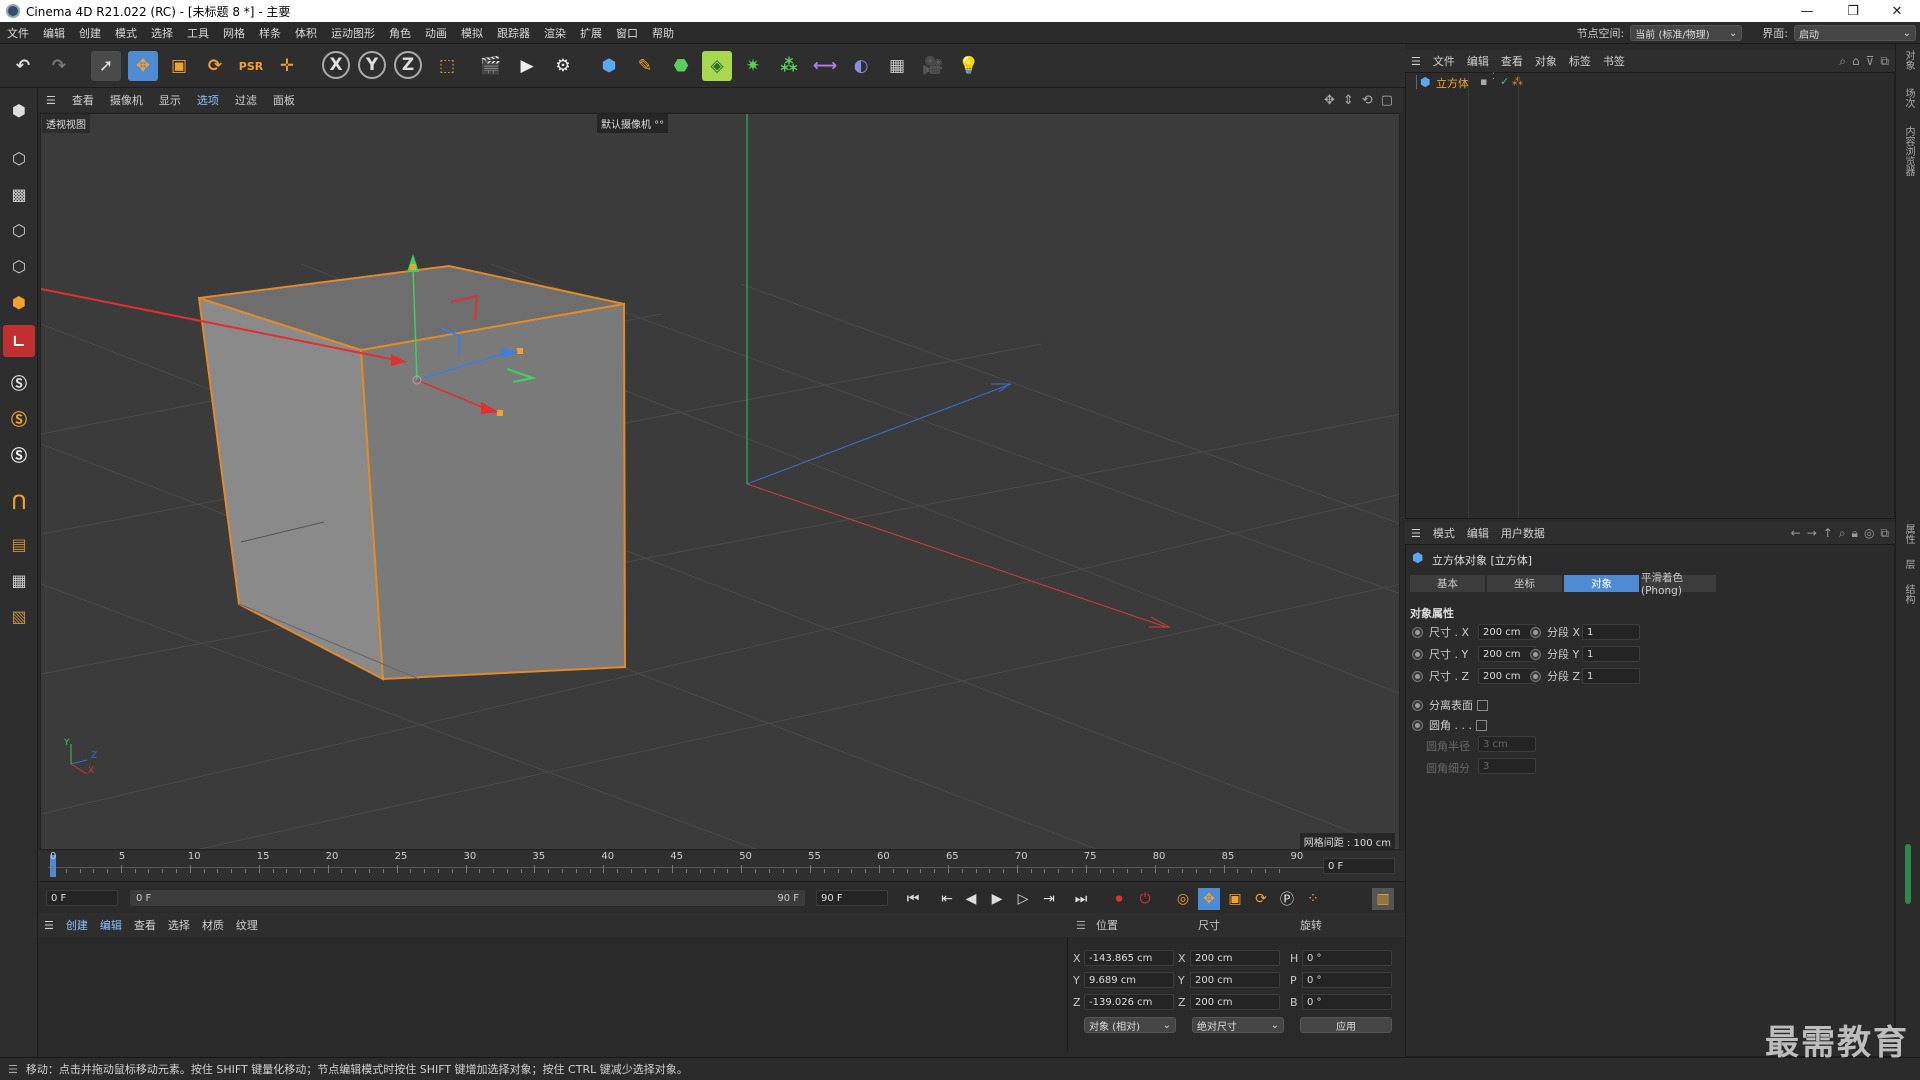 The width and height of the screenshot is (1920, 1080). What do you see at coordinates (1686, 33) in the screenshot?
I see `node-space-dropdown: 当前 (标准/物理) ⌄` at bounding box center [1686, 33].